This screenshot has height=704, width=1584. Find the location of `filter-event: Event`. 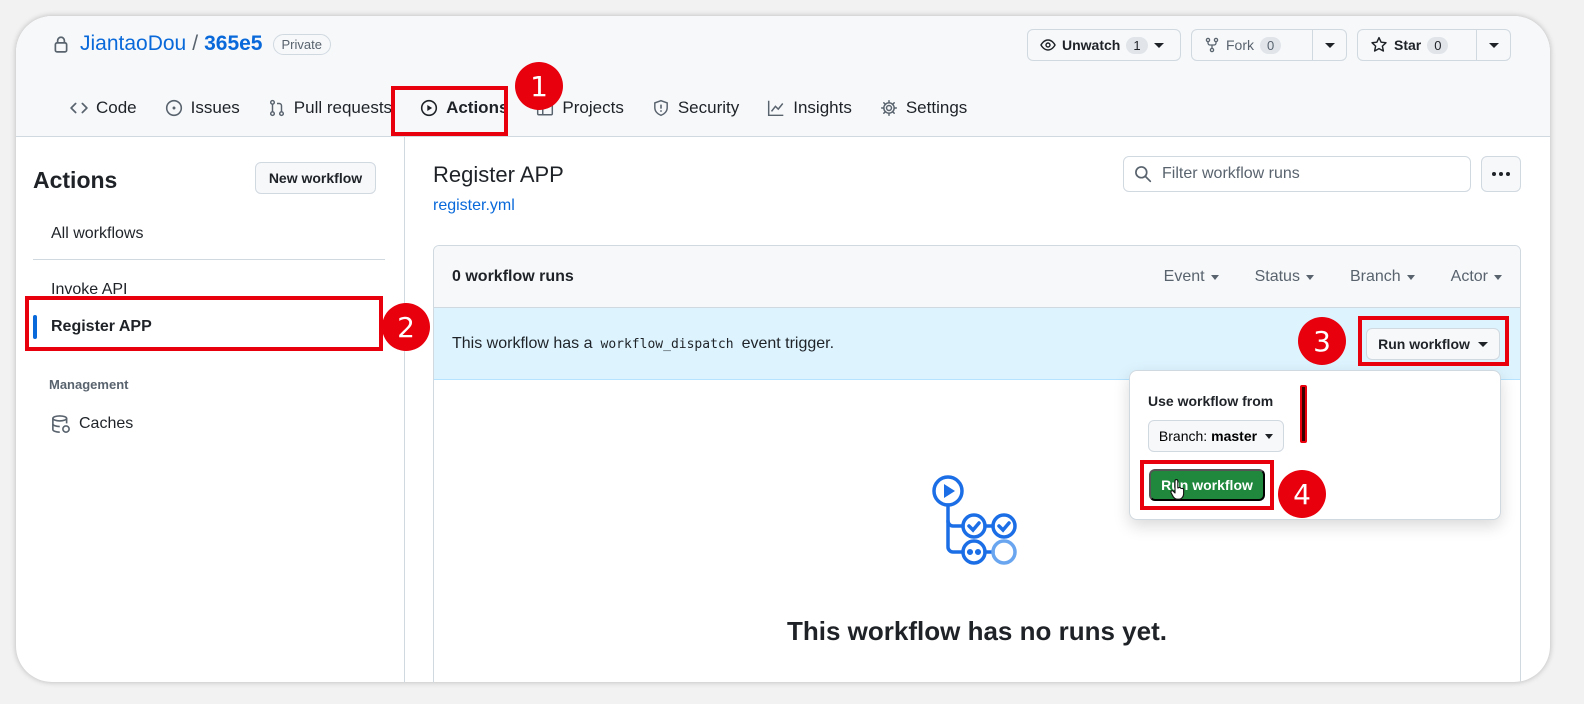

filter-event: Event is located at coordinates (1191, 277).